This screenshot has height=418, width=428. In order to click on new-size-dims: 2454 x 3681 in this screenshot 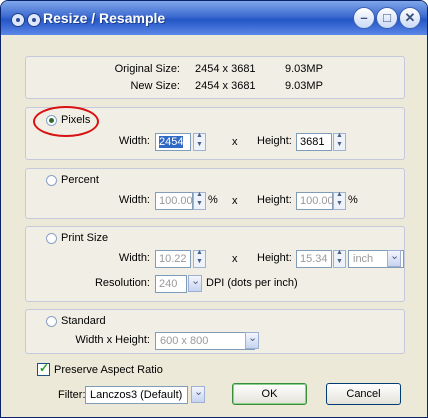, I will do `click(225, 86)`.